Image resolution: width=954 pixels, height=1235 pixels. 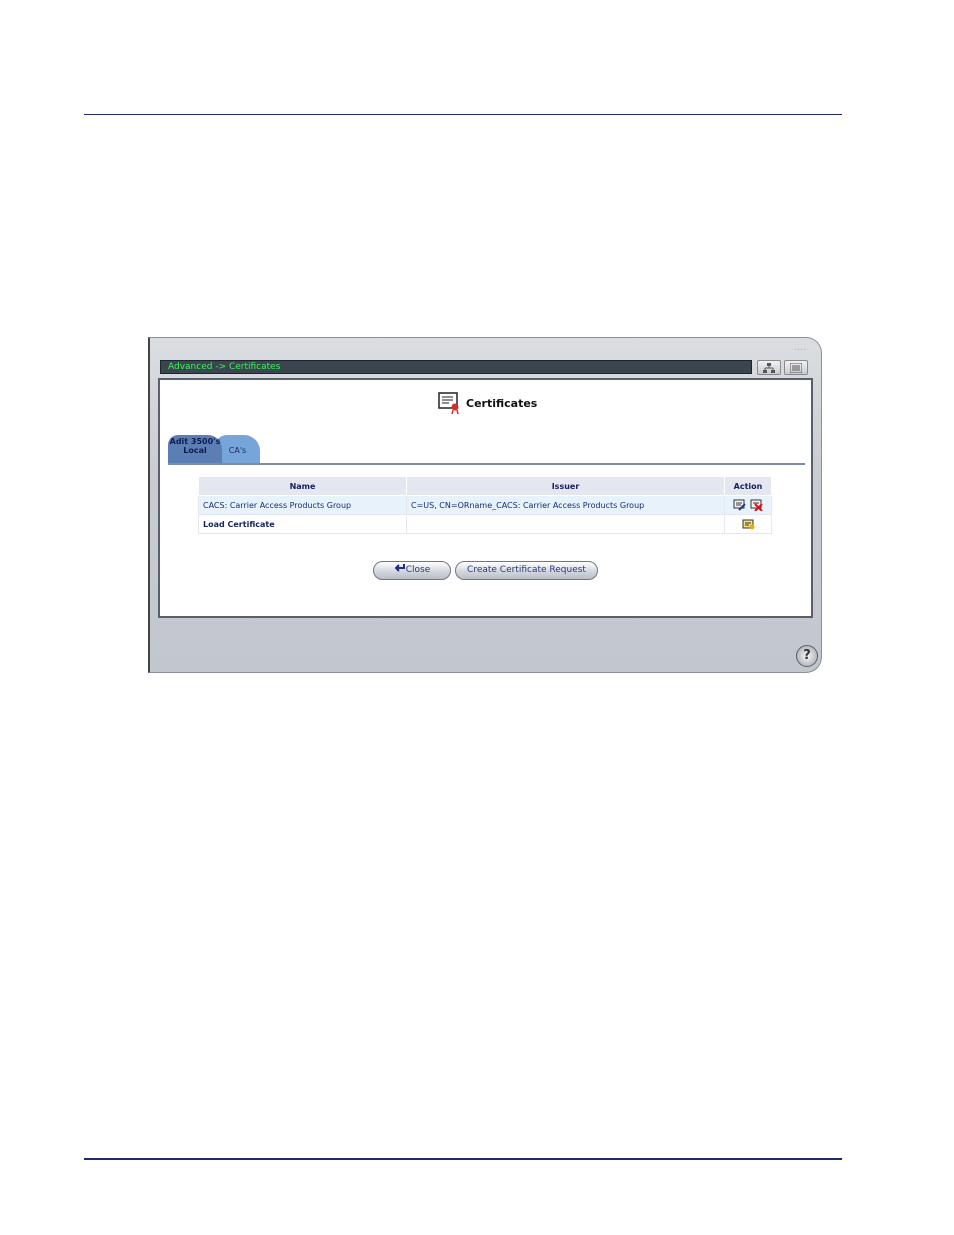 I want to click on column-header-name: Name, so click(x=302, y=486).